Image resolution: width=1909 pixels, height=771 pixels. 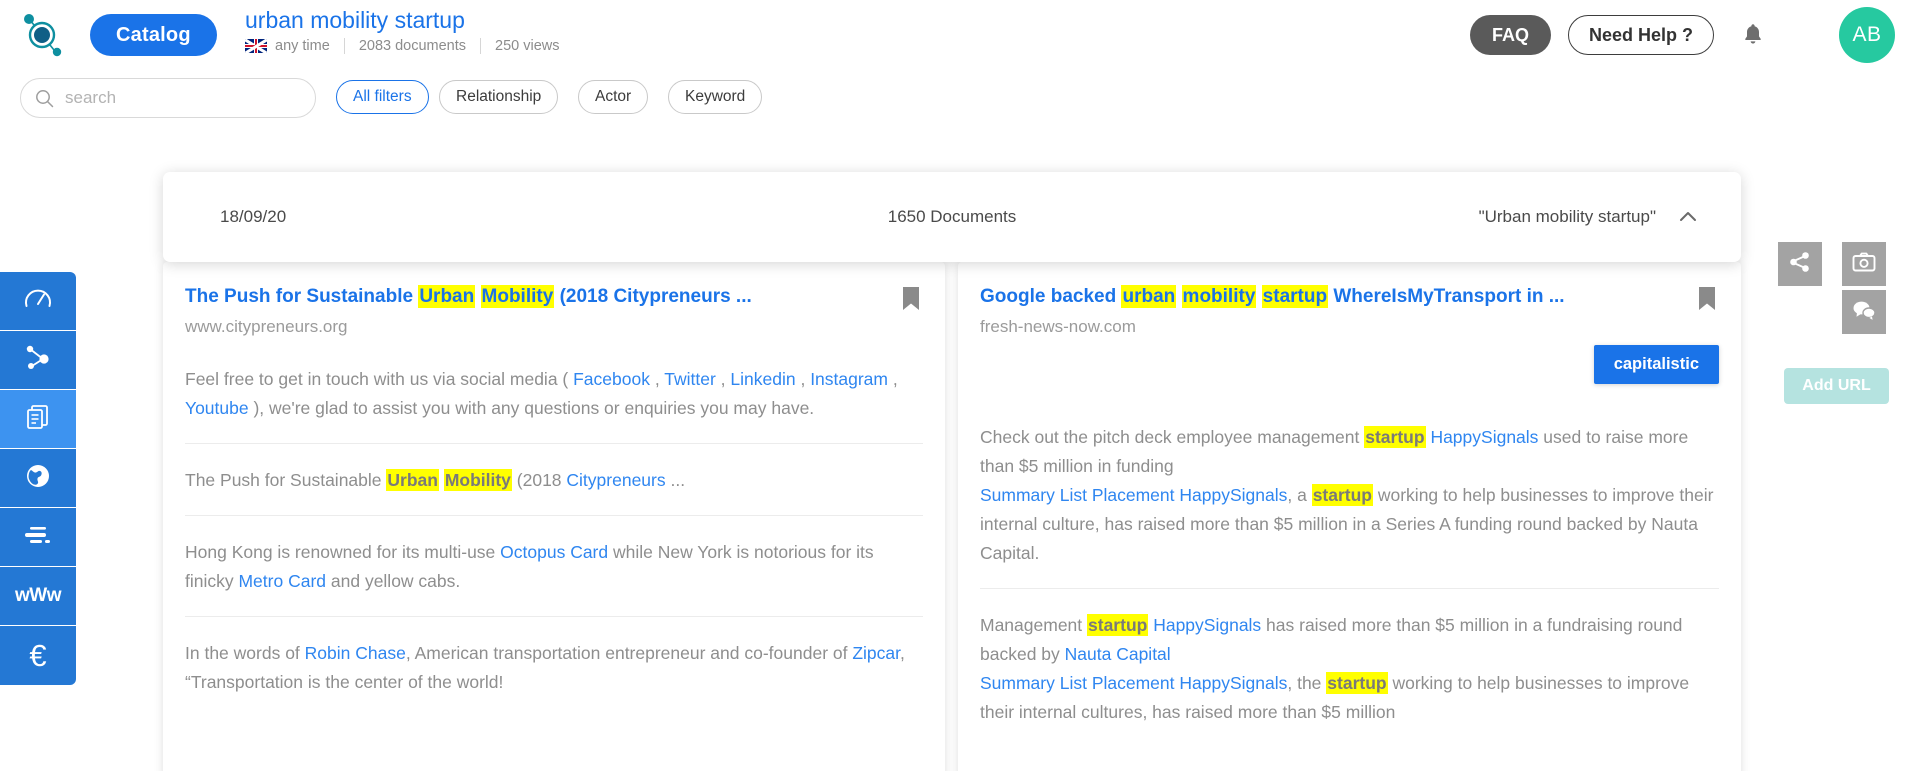 I want to click on document-url: fresh-news-now.com, so click(x=1058, y=326).